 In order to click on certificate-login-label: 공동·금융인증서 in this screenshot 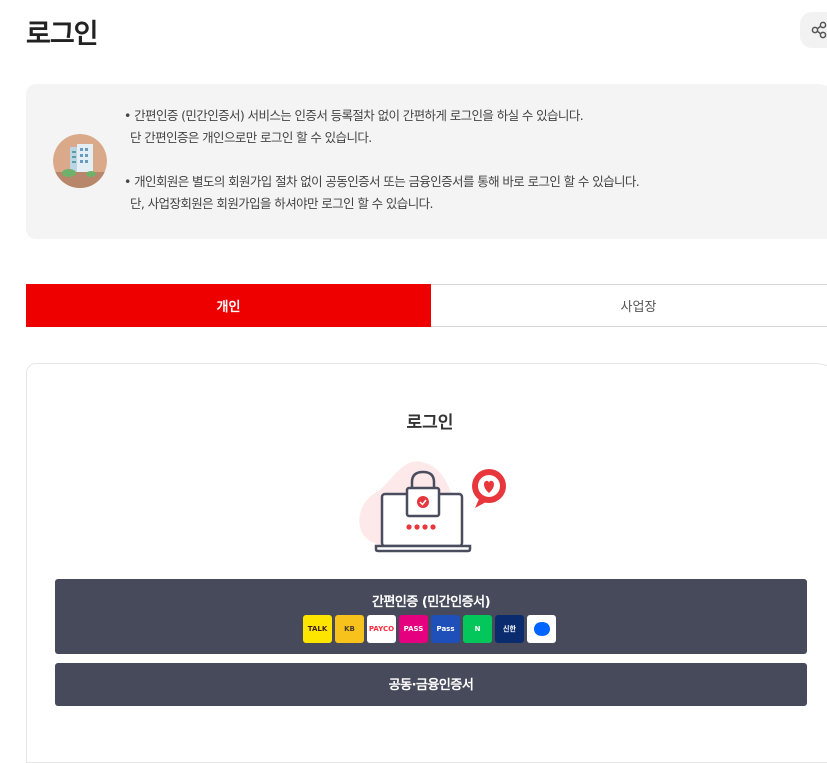, I will do `click(431, 685)`.